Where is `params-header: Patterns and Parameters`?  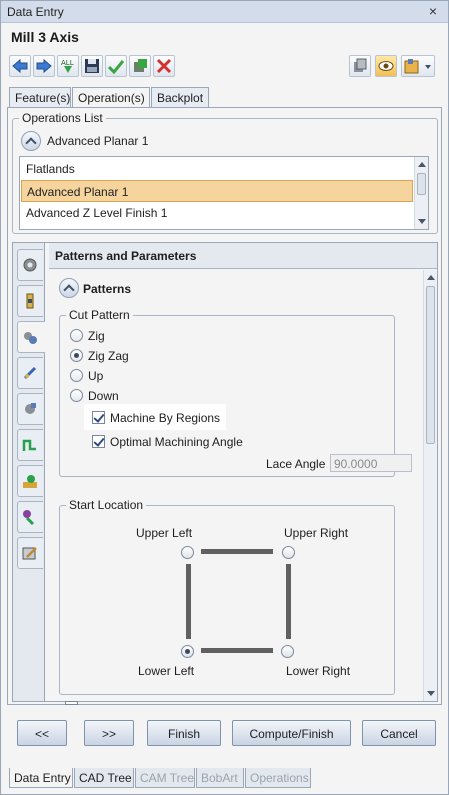
params-header: Patterns and Parameters is located at coordinates (243, 256).